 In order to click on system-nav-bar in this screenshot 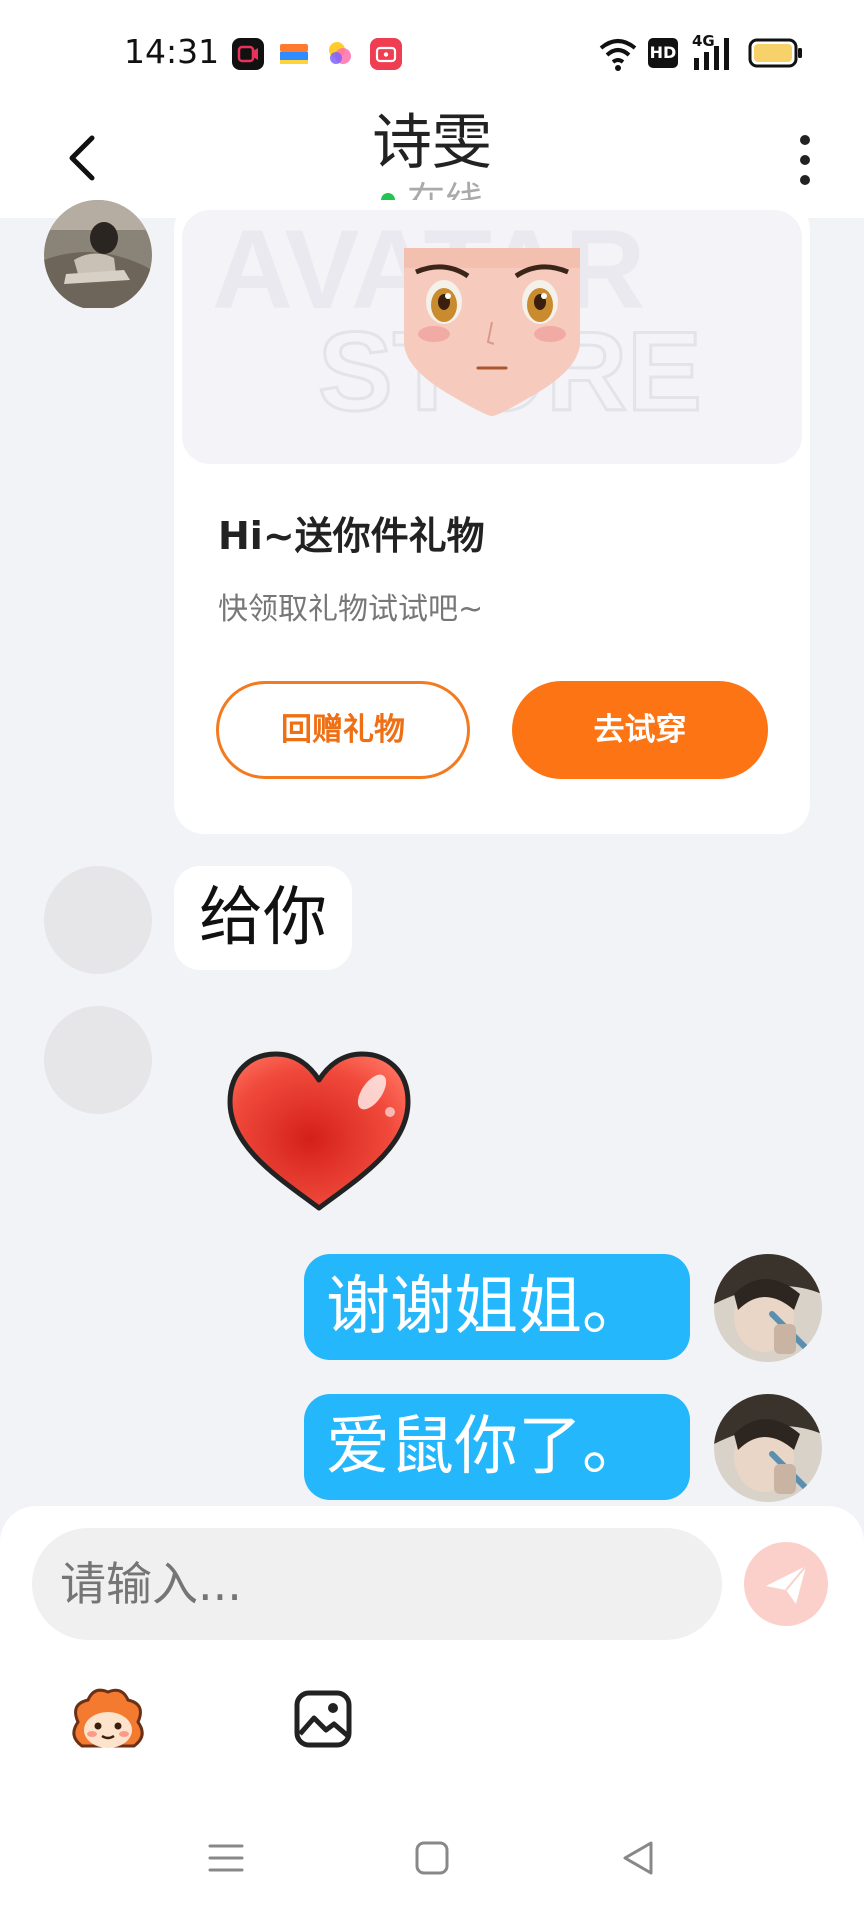, I will do `click(432, 1865)`.